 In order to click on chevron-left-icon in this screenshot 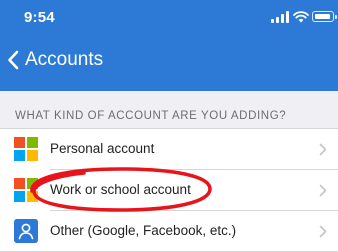, I will do `click(13, 60)`.